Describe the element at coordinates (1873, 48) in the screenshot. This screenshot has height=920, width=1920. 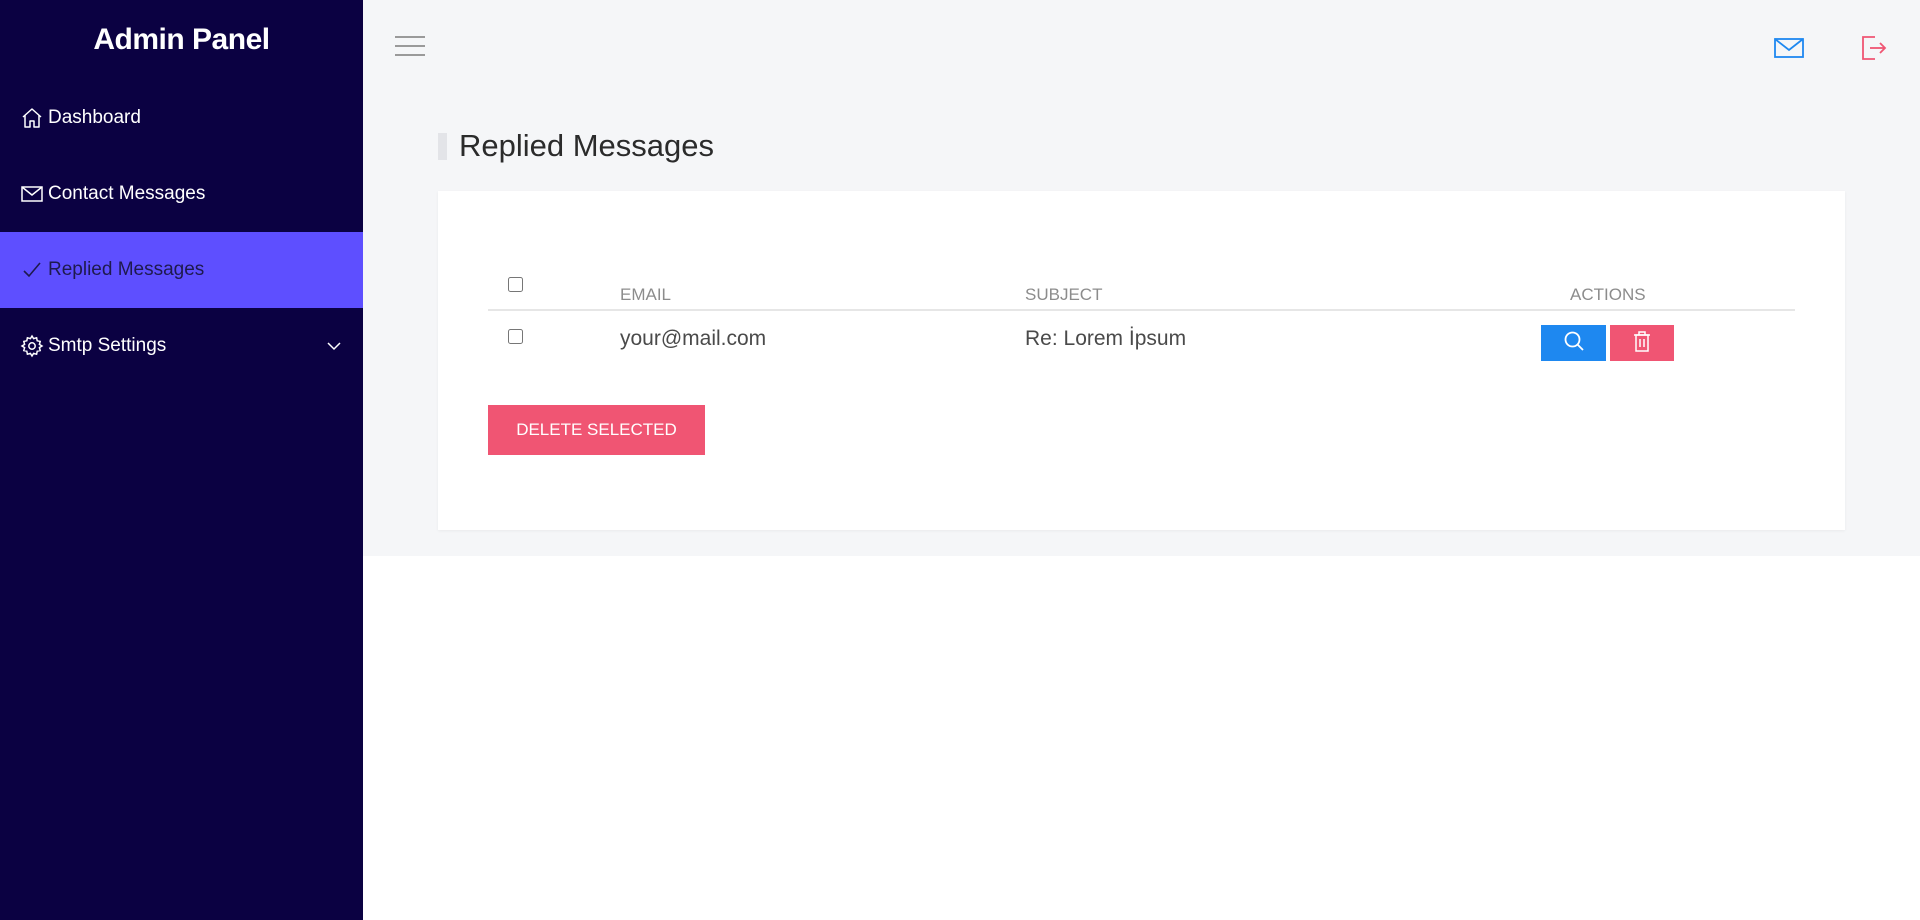
I see `logout-icon` at that location.